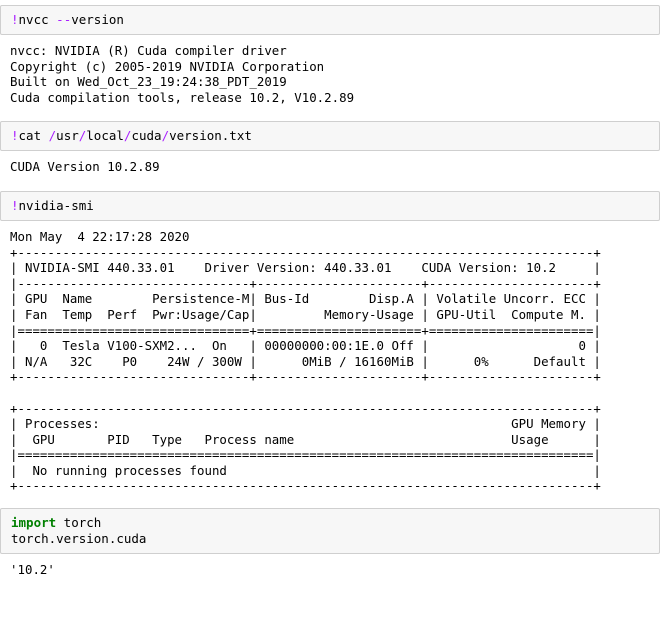 This screenshot has width=660, height=626. What do you see at coordinates (330, 568) in the screenshot?
I see `output-torch-version: '10.2'` at bounding box center [330, 568].